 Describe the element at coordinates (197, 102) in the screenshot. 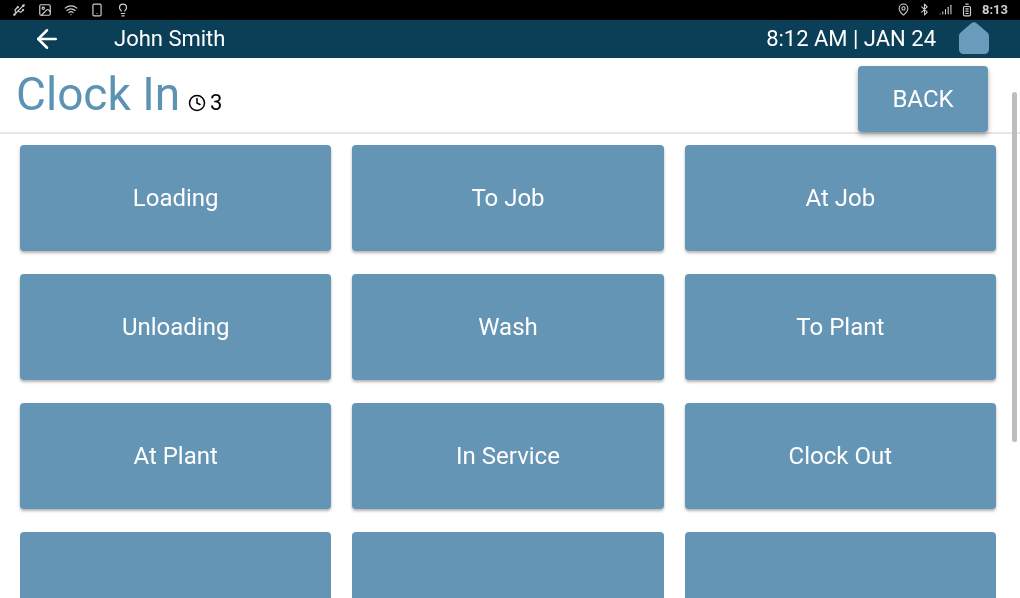

I see `clock-icon` at that location.